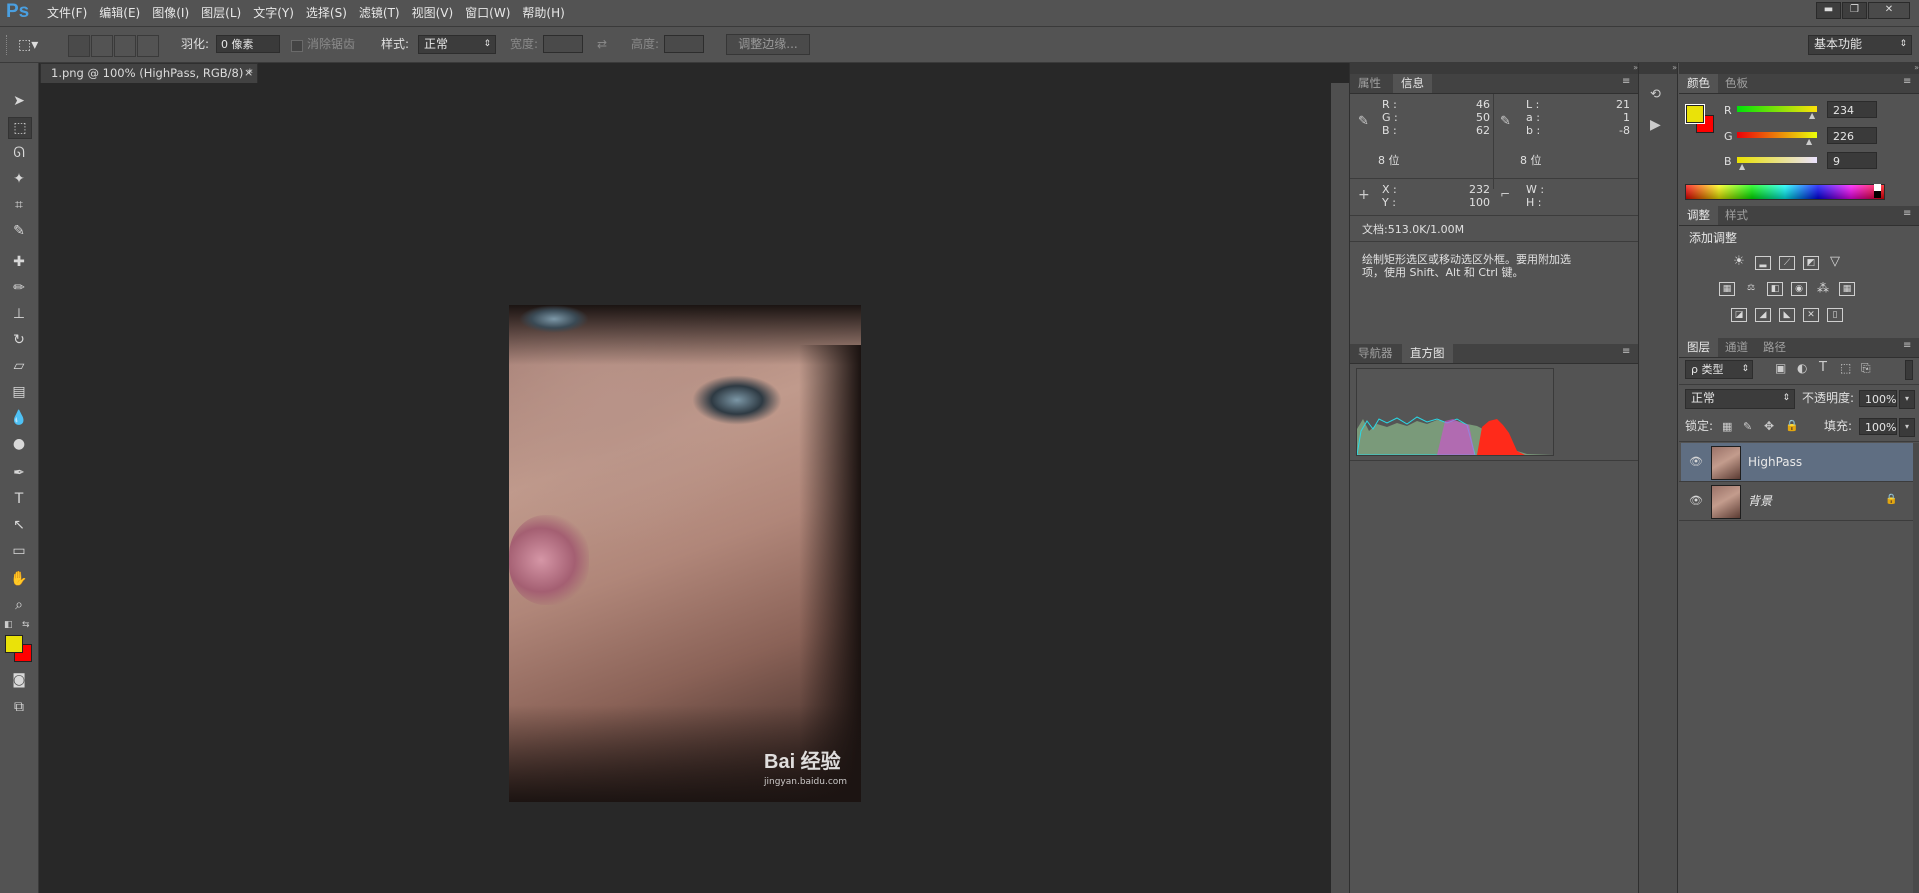 The width and height of the screenshot is (1919, 893). I want to click on color-foreground-swatch, so click(1695, 114).